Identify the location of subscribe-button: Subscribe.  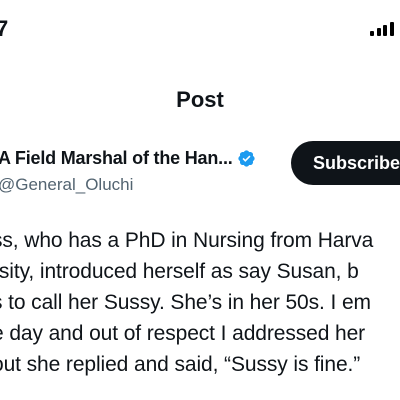
(345, 163).